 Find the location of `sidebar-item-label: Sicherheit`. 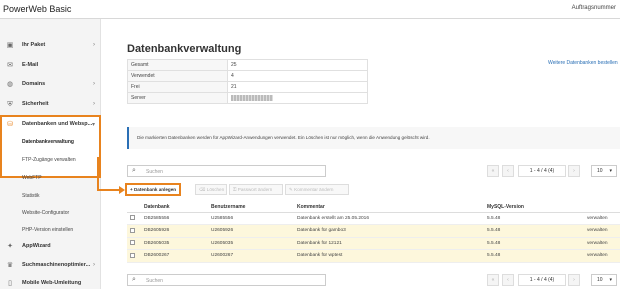

sidebar-item-label: Sicherheit is located at coordinates (35, 104).